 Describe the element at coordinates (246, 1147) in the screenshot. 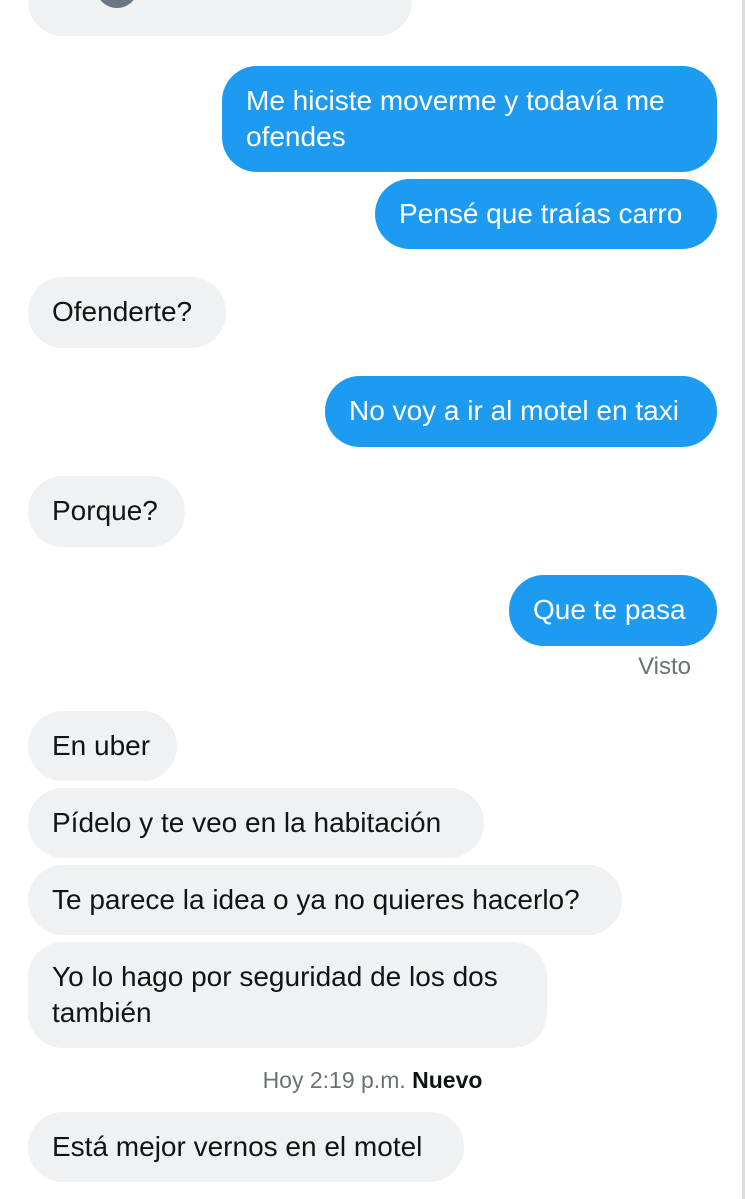

I see `message-bubble-received: Está mejor vernos en el motel` at that location.